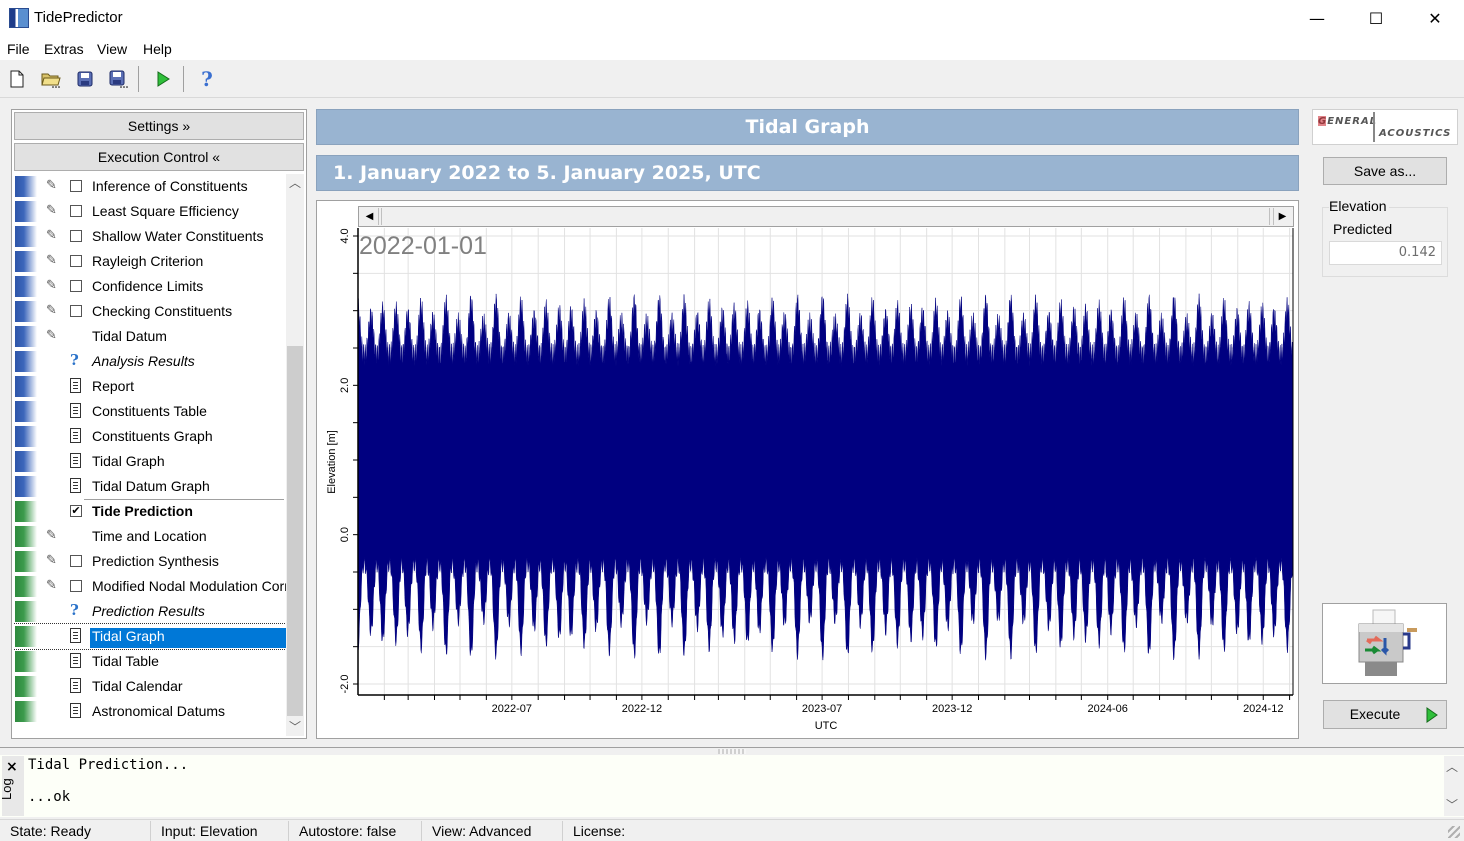 This screenshot has height=841, width=1464. I want to click on status-autostore: Autostore: false, so click(348, 831).